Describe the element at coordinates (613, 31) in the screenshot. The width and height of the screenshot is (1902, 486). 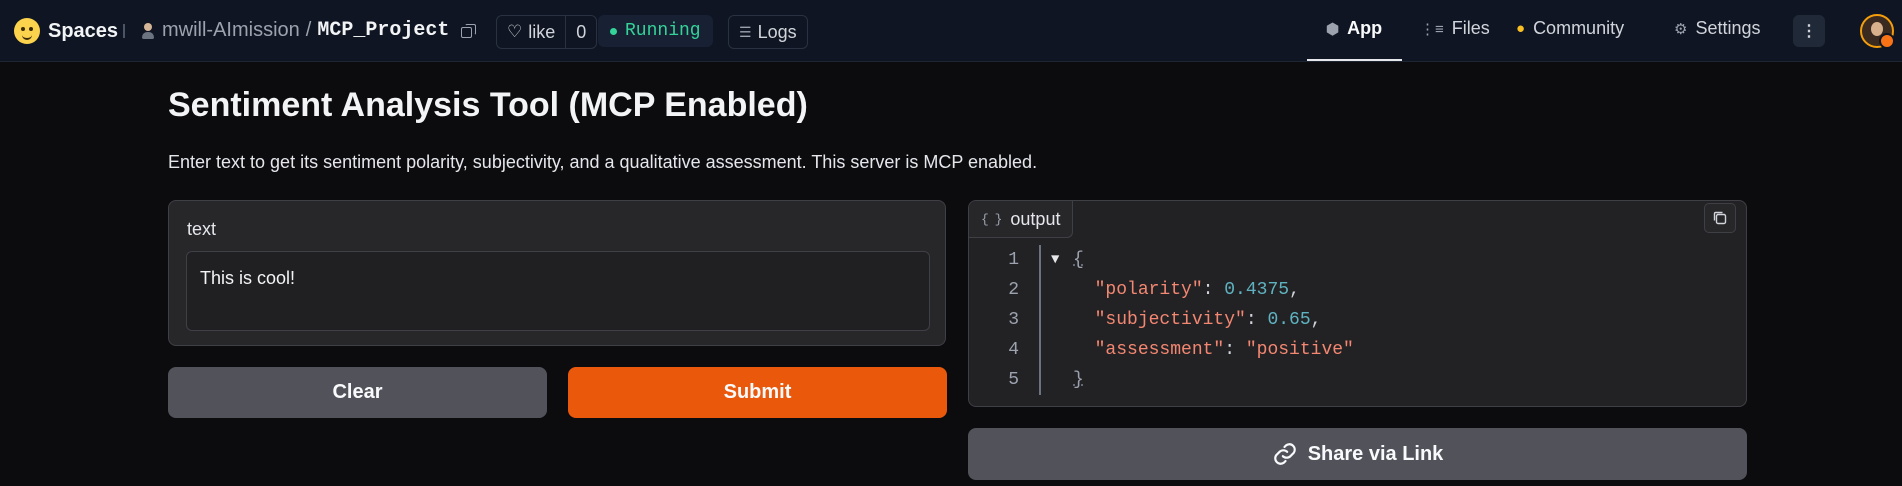
I see `status-dot-icon` at that location.